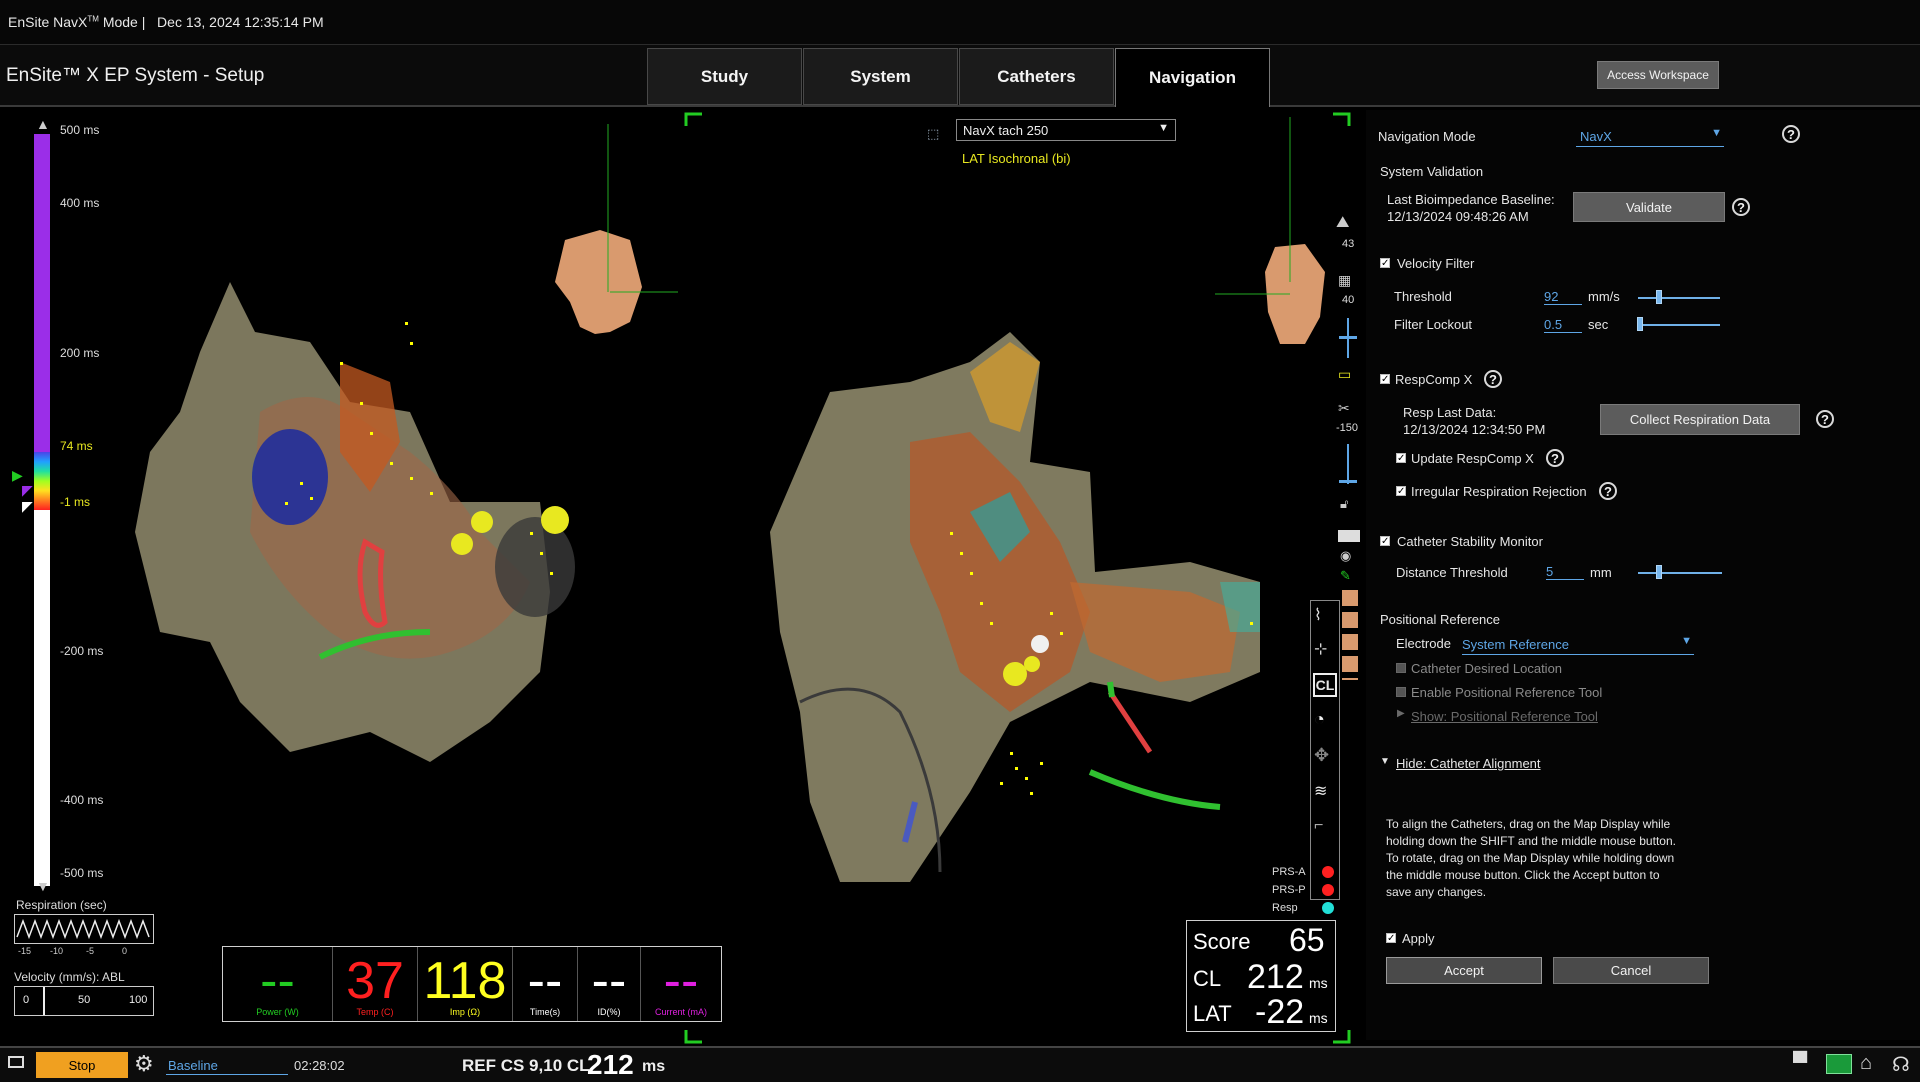 This screenshot has width=1920, height=1082. Describe the element at coordinates (1401, 491) in the screenshot. I see `irregular-resp-checkbox: ✓` at that location.